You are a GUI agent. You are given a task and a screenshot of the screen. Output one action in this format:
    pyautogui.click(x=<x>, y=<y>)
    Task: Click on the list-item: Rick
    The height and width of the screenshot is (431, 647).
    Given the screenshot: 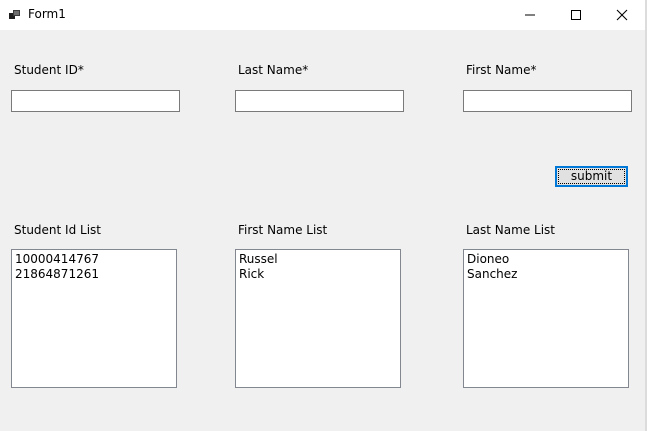 What is the action you would take?
    pyautogui.click(x=318, y=274)
    